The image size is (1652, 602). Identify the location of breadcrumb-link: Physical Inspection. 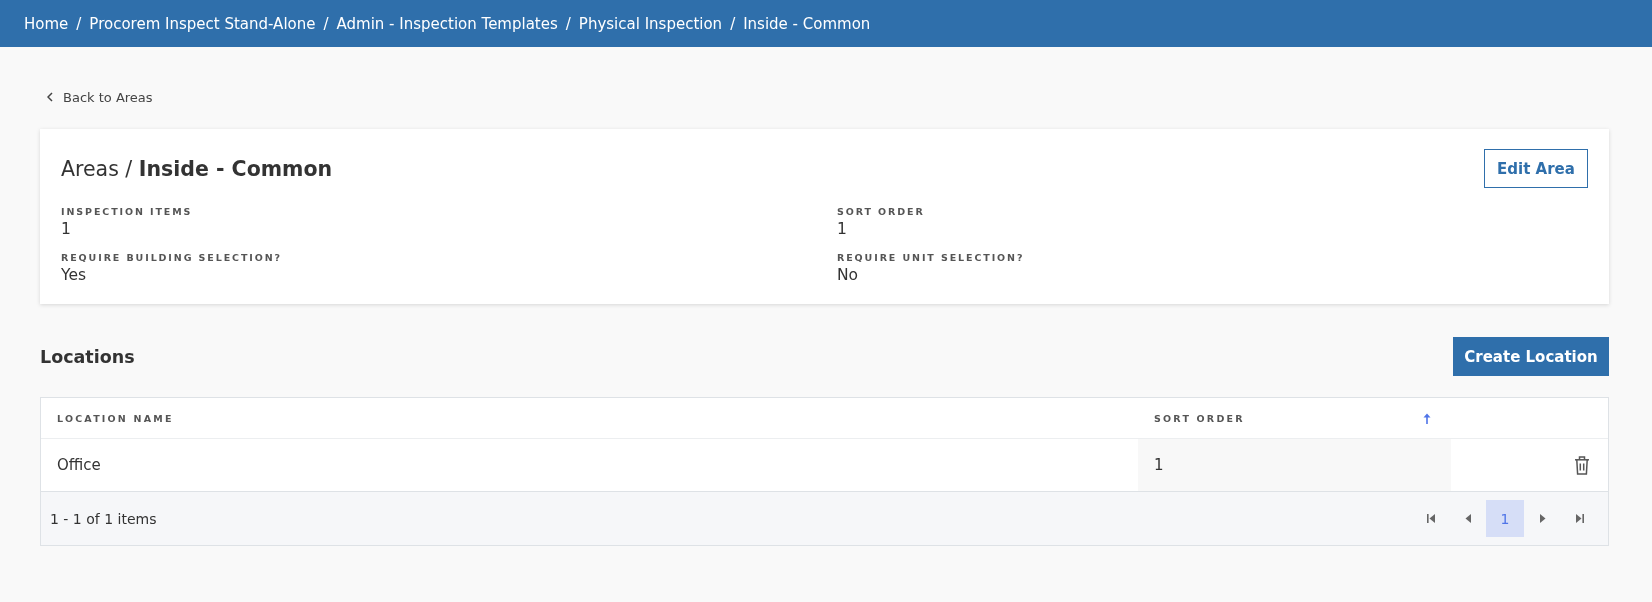
(650, 23).